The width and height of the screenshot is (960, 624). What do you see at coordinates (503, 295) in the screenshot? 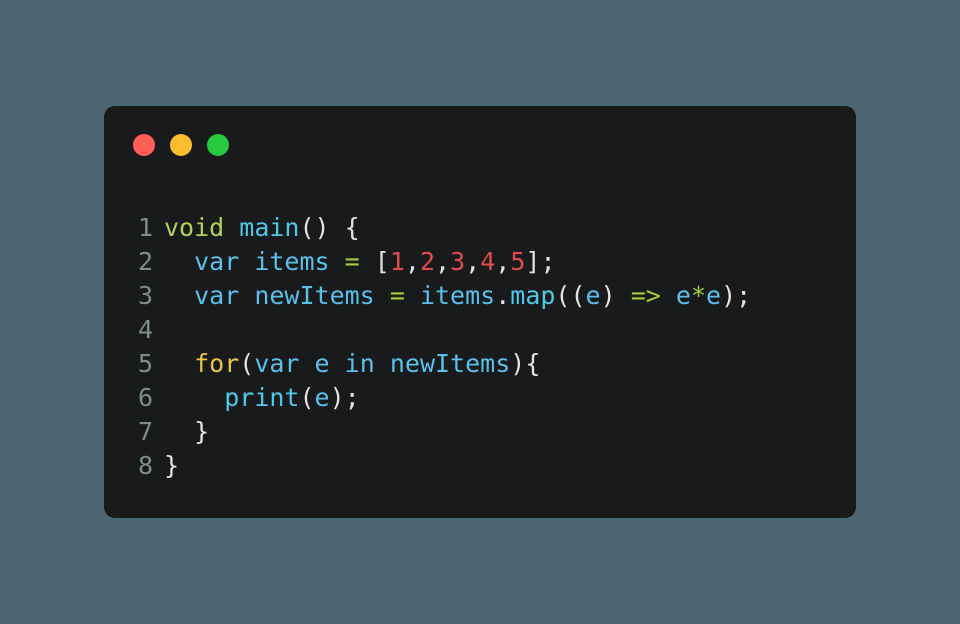
I see `code-token: .` at bounding box center [503, 295].